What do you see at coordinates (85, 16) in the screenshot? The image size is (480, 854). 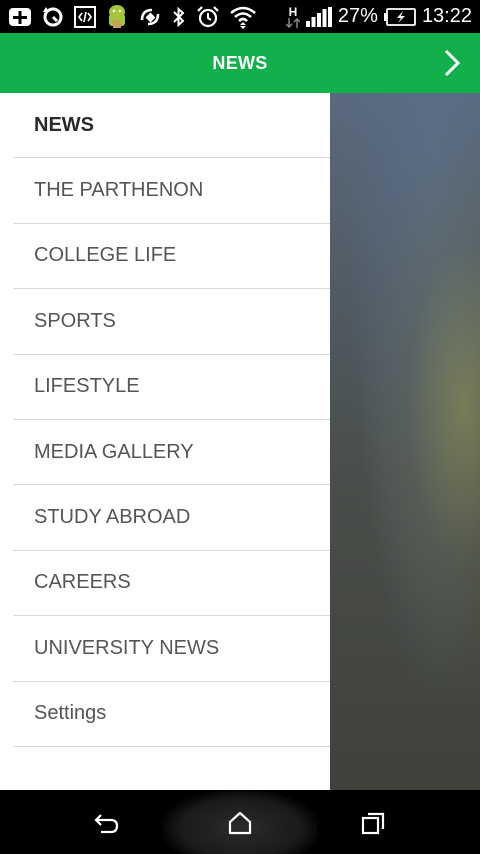 I see `code-icon` at bounding box center [85, 16].